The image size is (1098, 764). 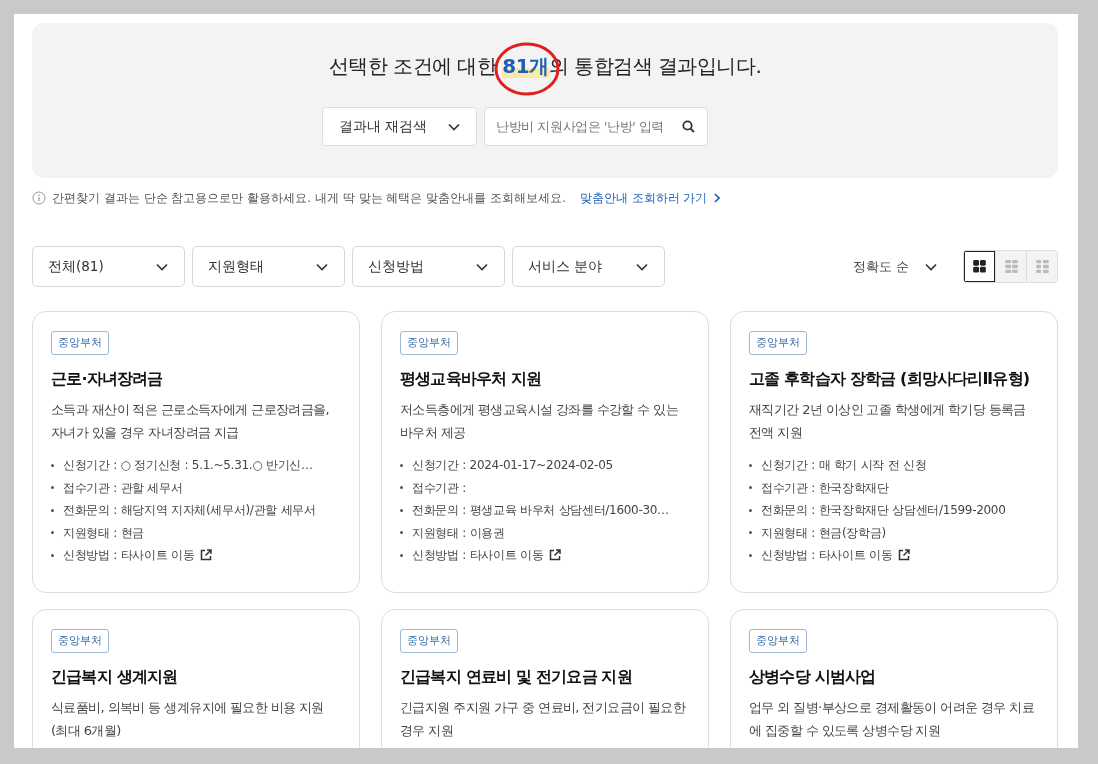 I want to click on small-grid-icon, so click(x=1011, y=266).